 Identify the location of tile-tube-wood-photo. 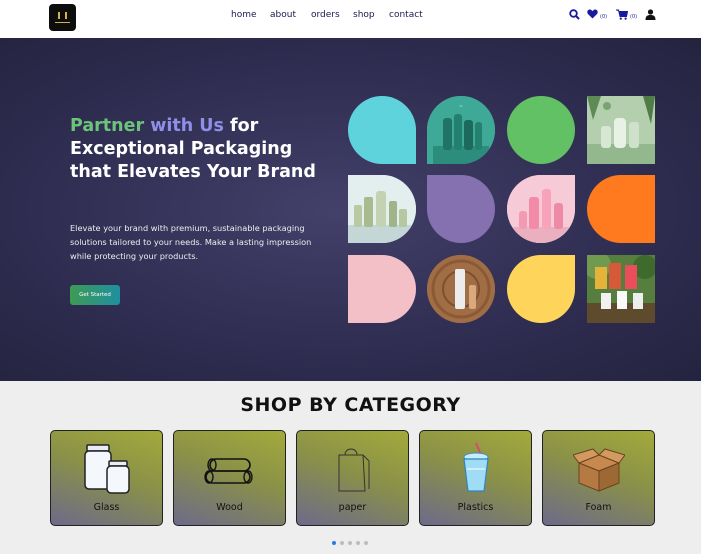
(461, 289).